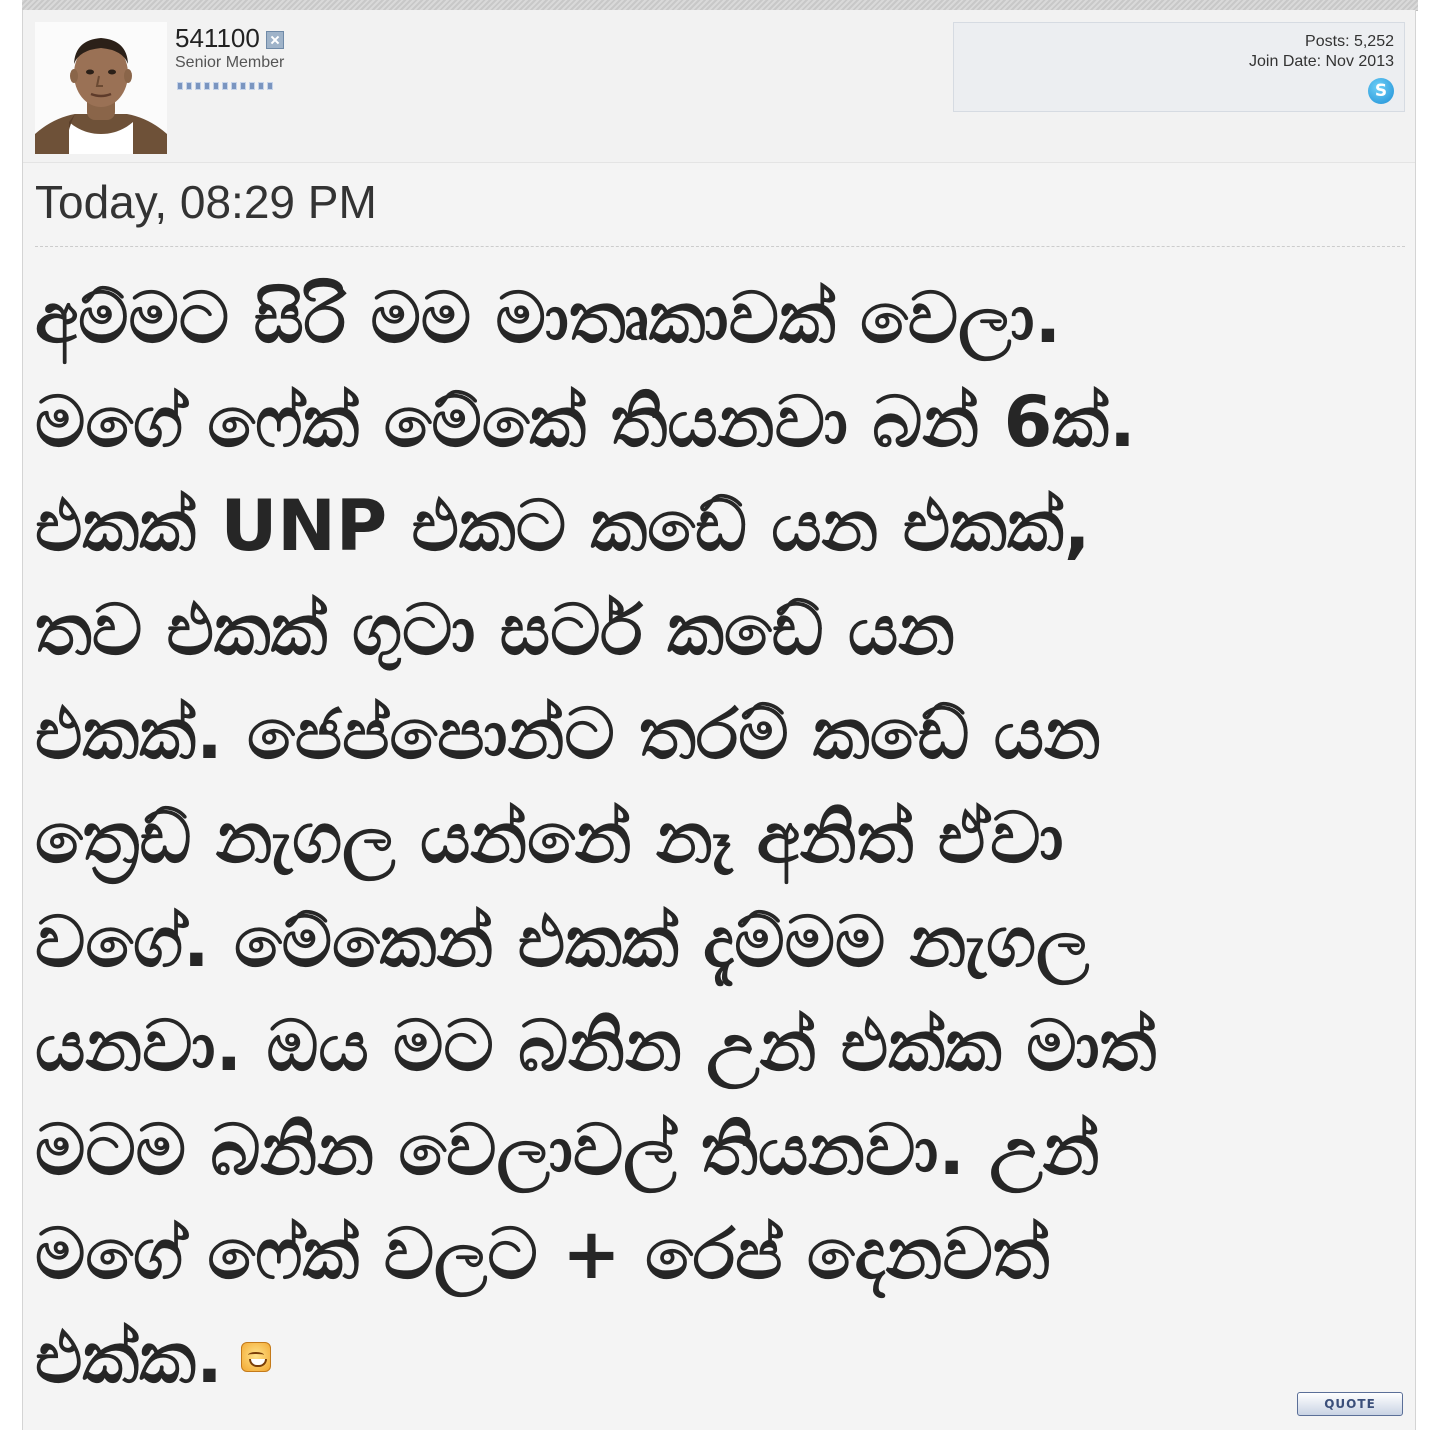  I want to click on message-line: එකක් UNP එකට කඩේ යන එකක්,, so click(563, 526).